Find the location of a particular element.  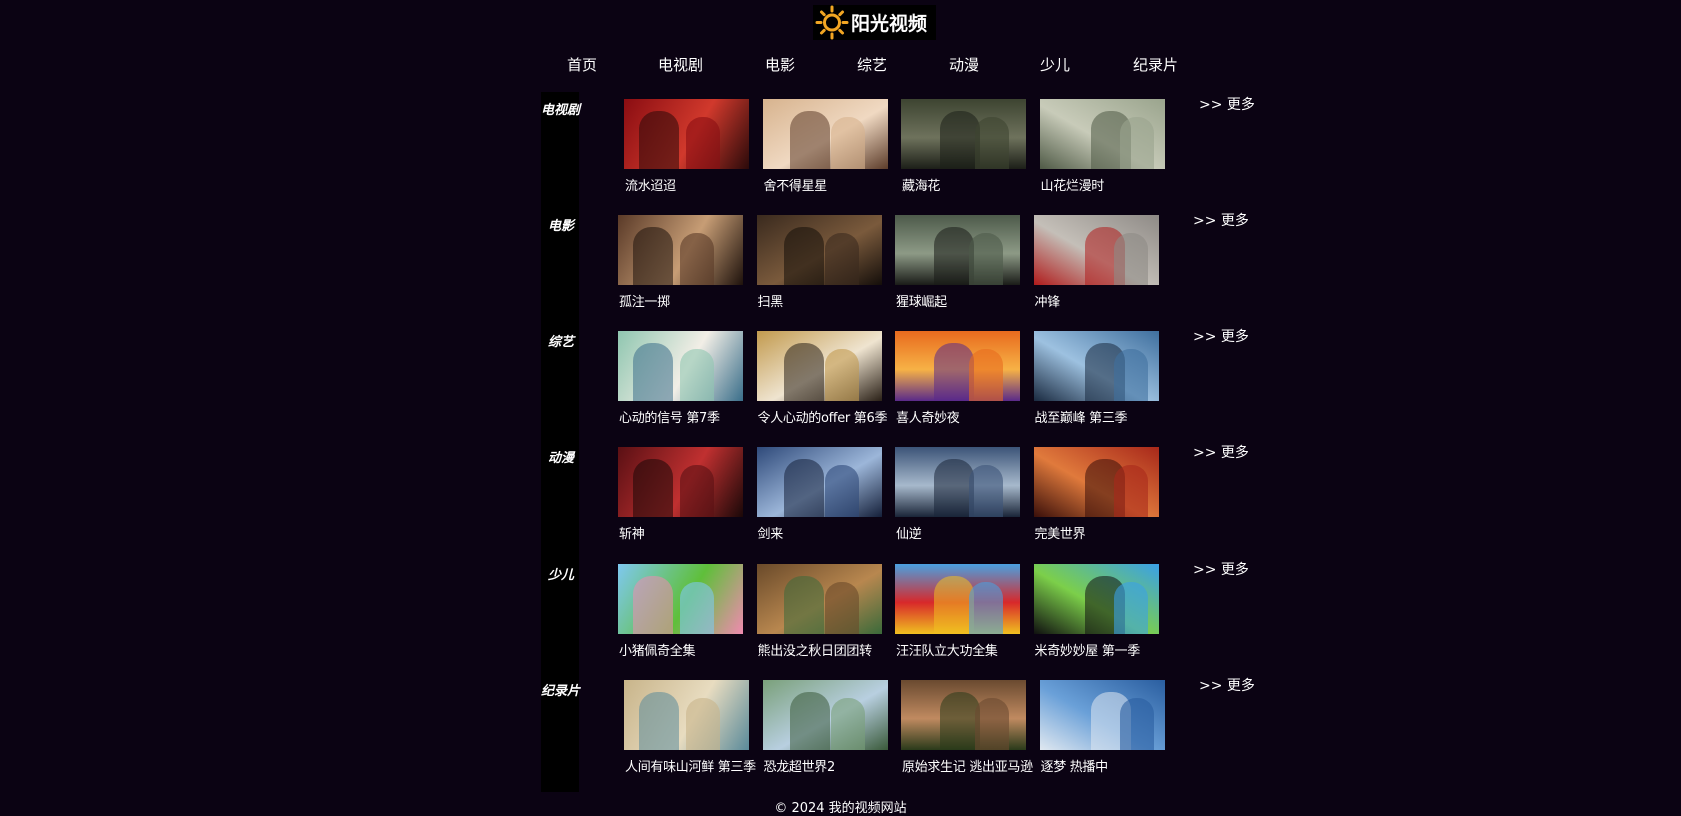

nav-item-home: 首页 is located at coordinates (582, 64).